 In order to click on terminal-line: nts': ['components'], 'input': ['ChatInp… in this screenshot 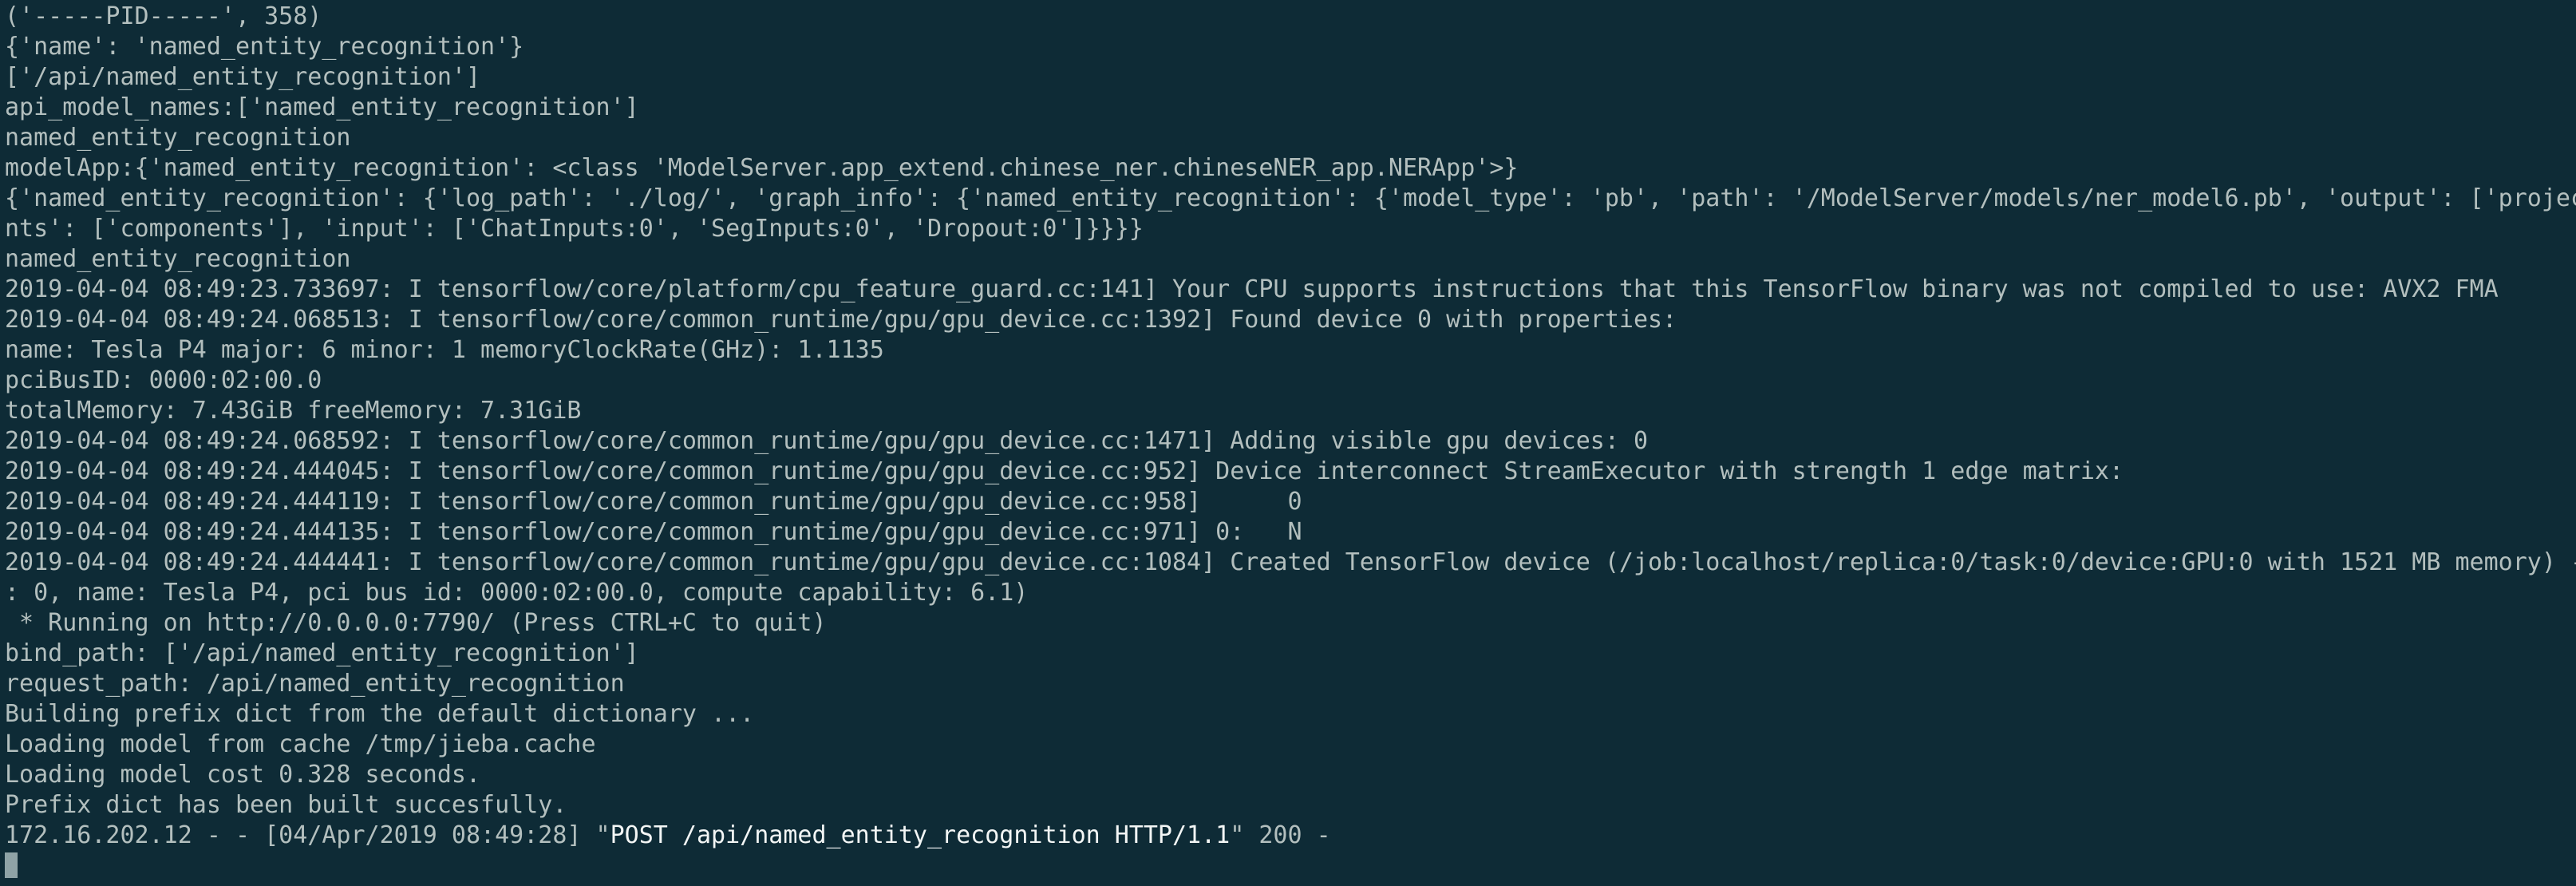, I will do `click(574, 229)`.